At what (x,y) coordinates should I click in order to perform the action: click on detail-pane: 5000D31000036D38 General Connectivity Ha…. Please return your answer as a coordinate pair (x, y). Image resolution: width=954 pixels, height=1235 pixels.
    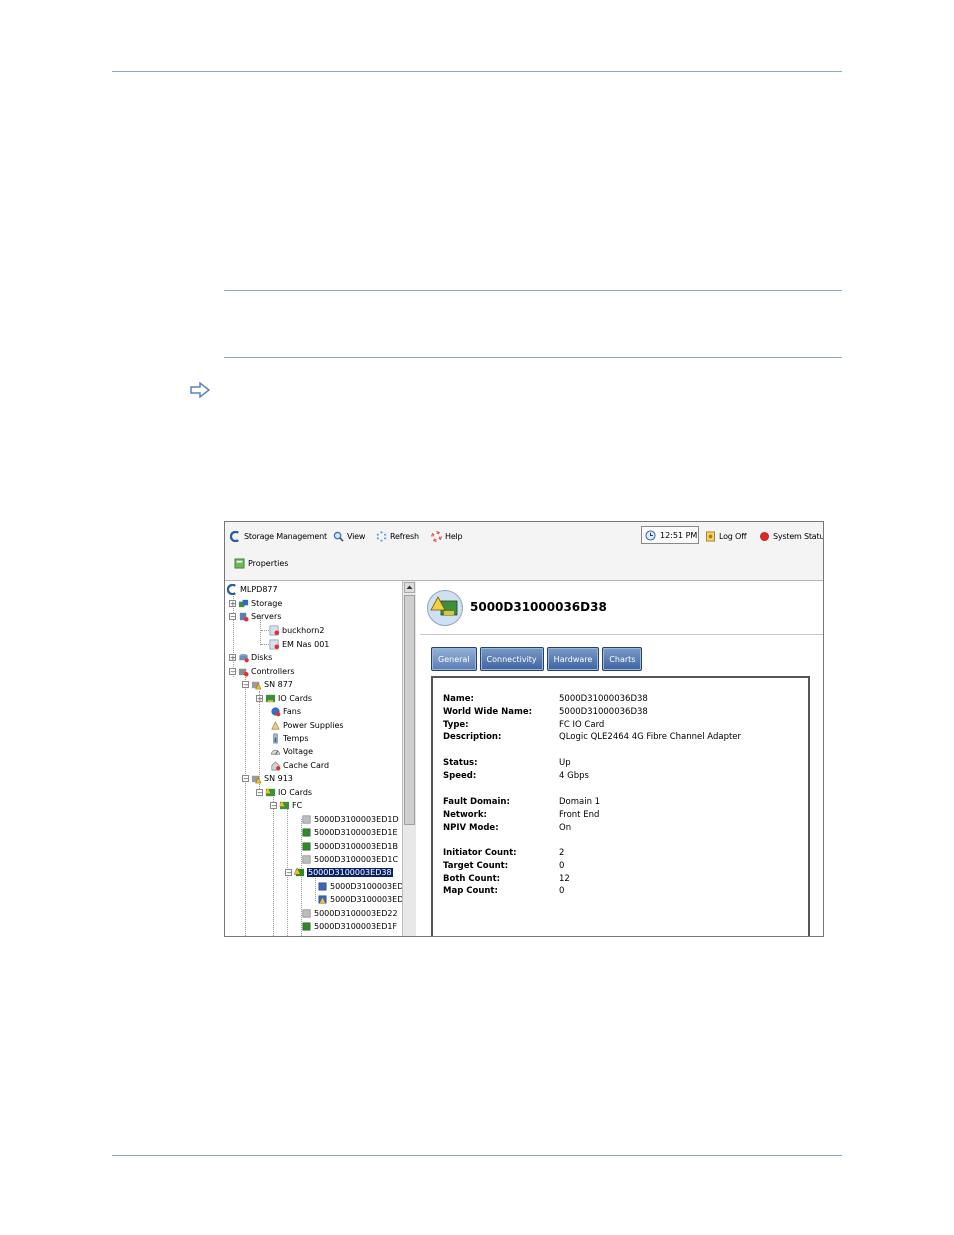
    Looking at the image, I should click on (621, 758).